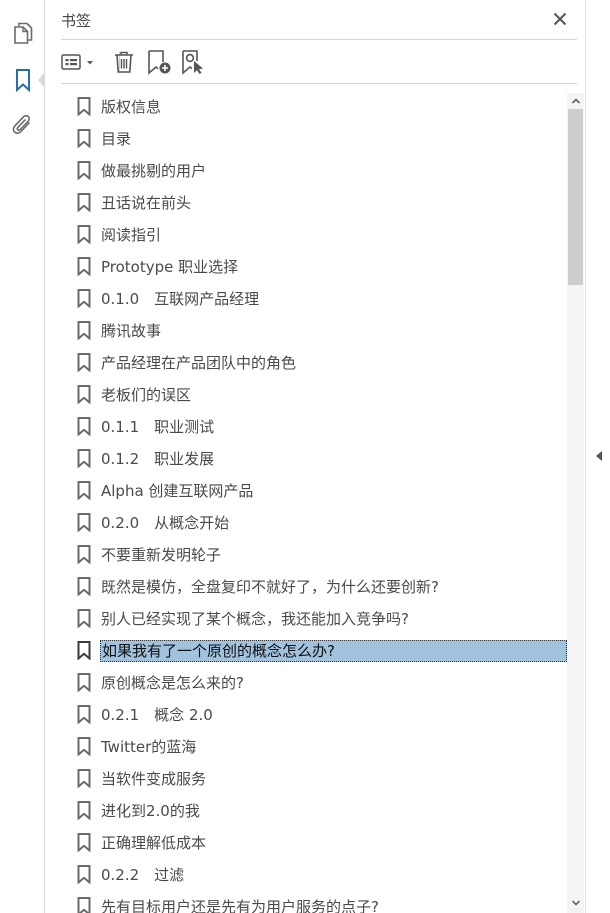  Describe the element at coordinates (131, 107) in the screenshot. I see `bookmark-label: 版权信息` at that location.